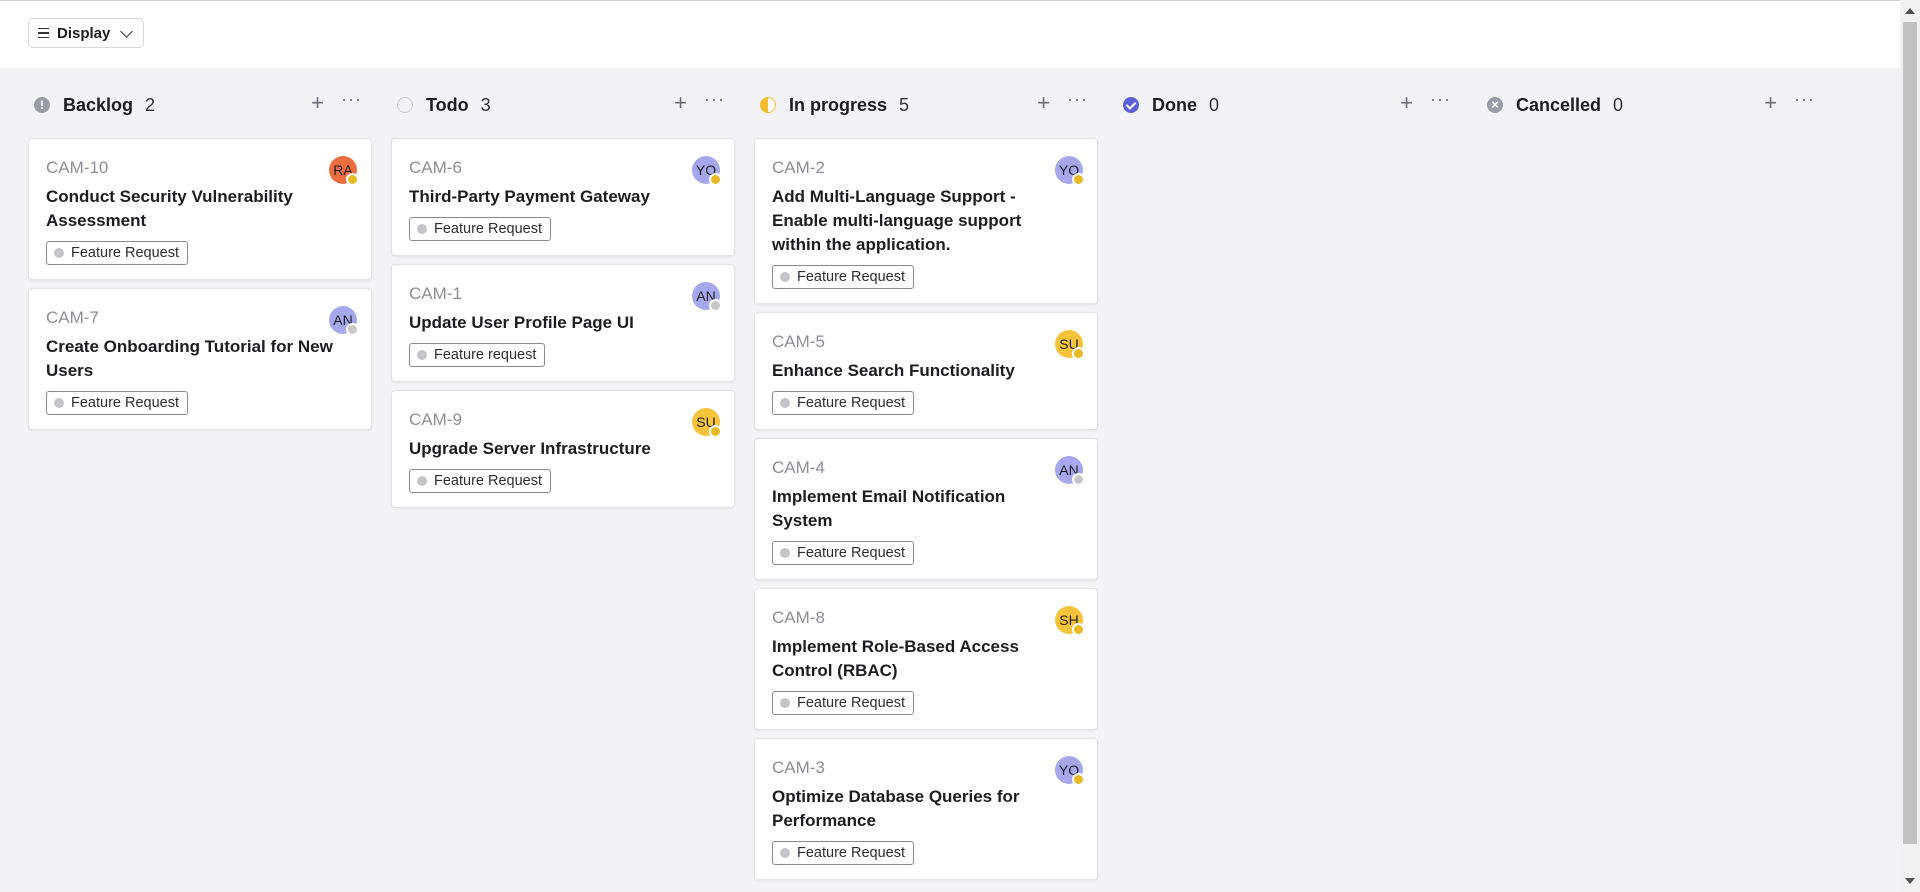 This screenshot has height=892, width=1920. Describe the element at coordinates (798, 767) in the screenshot. I see `issue-id: CAM-3` at that location.